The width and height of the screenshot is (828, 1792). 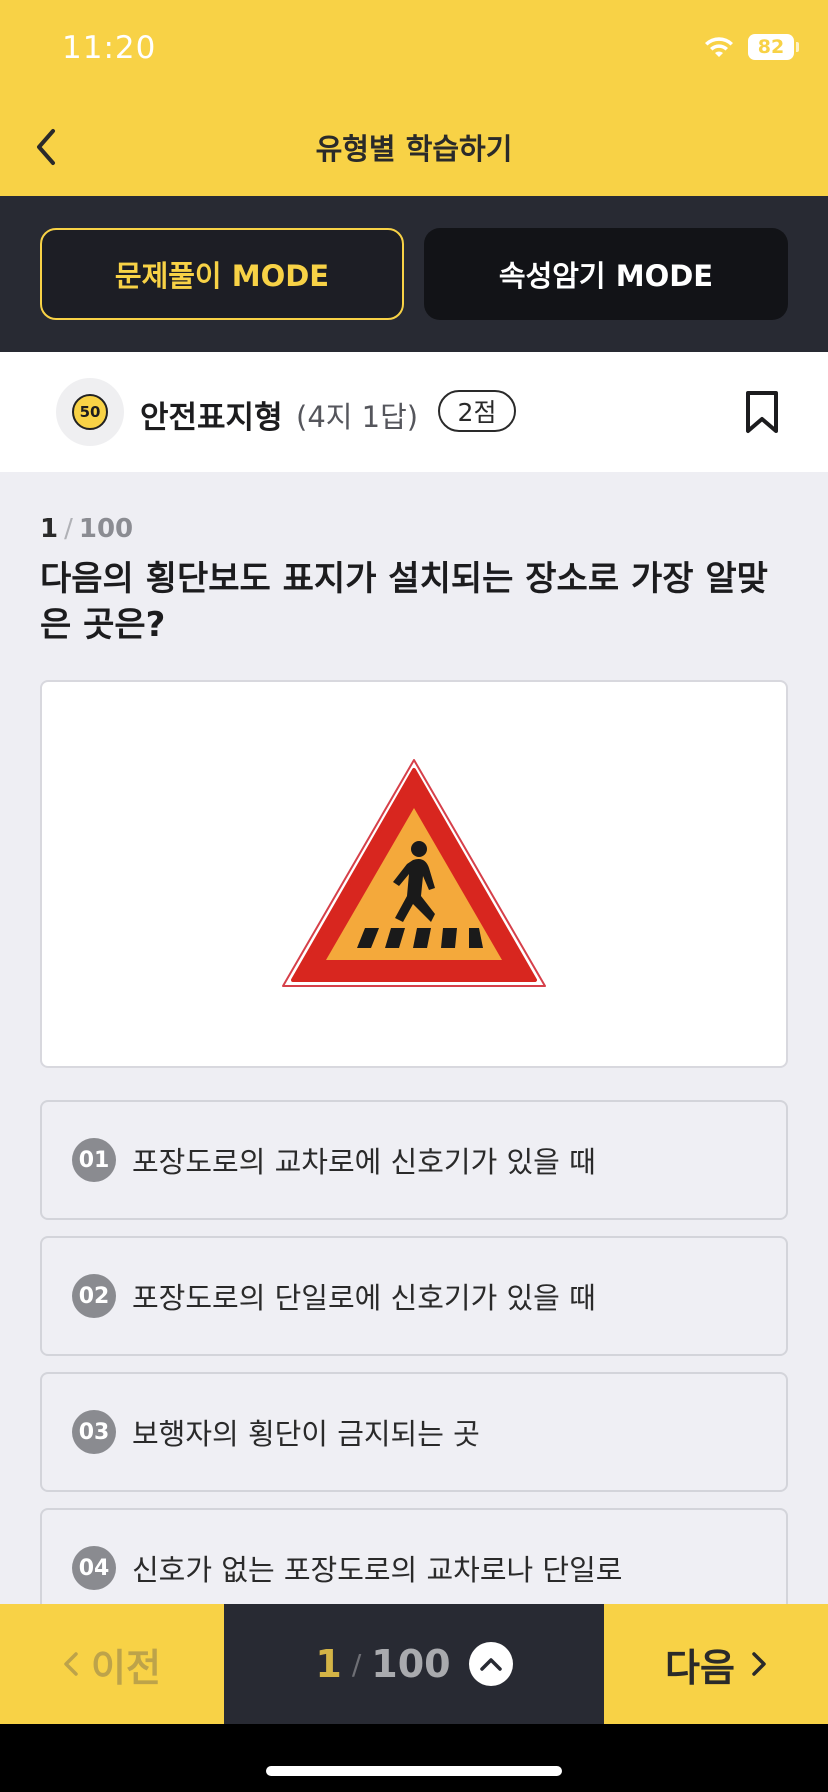 I want to click on home-indicator, so click(x=414, y=1771).